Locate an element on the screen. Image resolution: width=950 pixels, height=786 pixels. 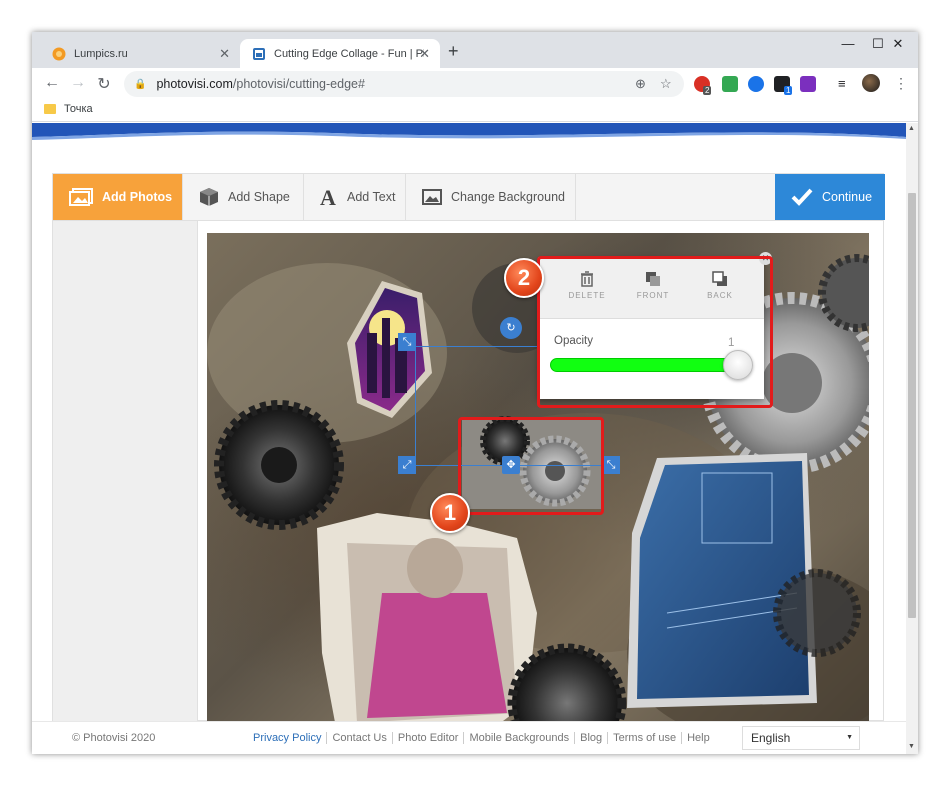
blueprint-photo is located at coordinates (722, 580).